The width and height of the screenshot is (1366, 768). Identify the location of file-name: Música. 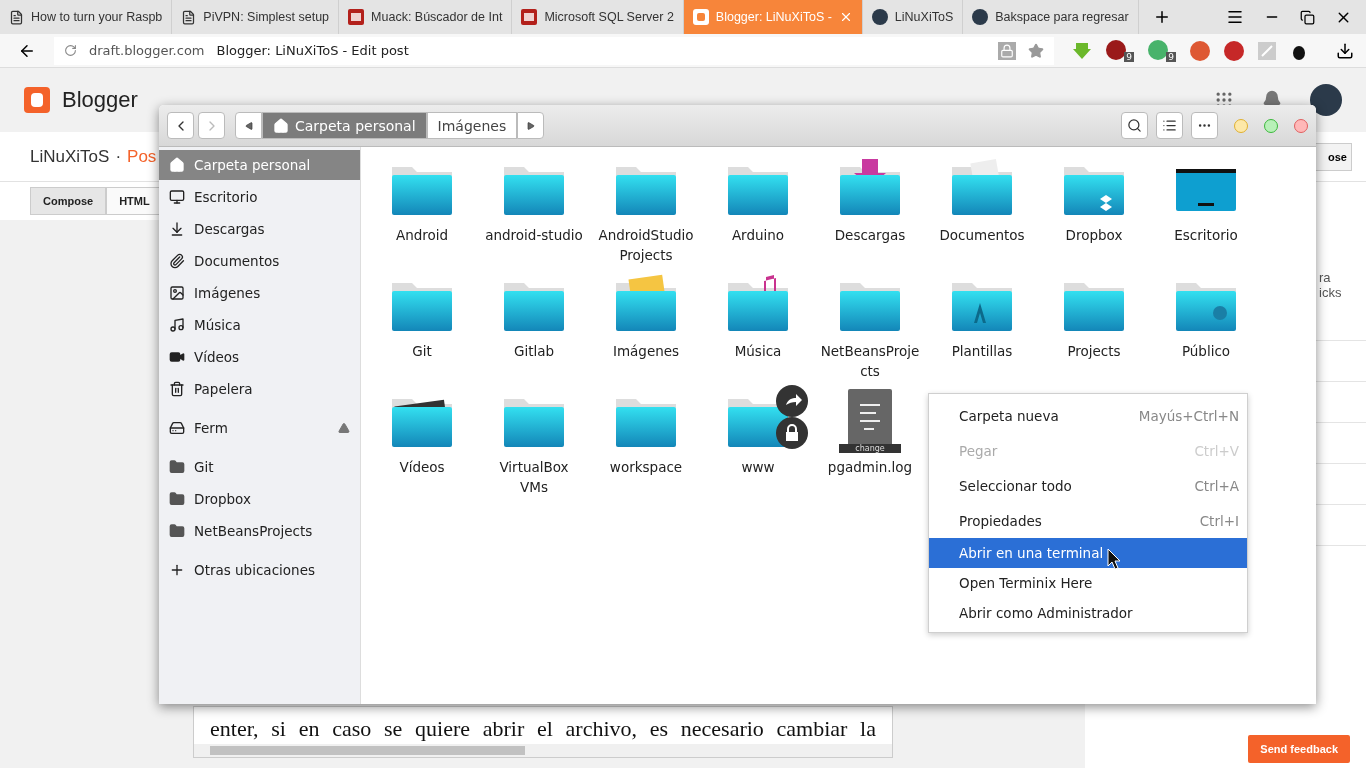
(758, 351).